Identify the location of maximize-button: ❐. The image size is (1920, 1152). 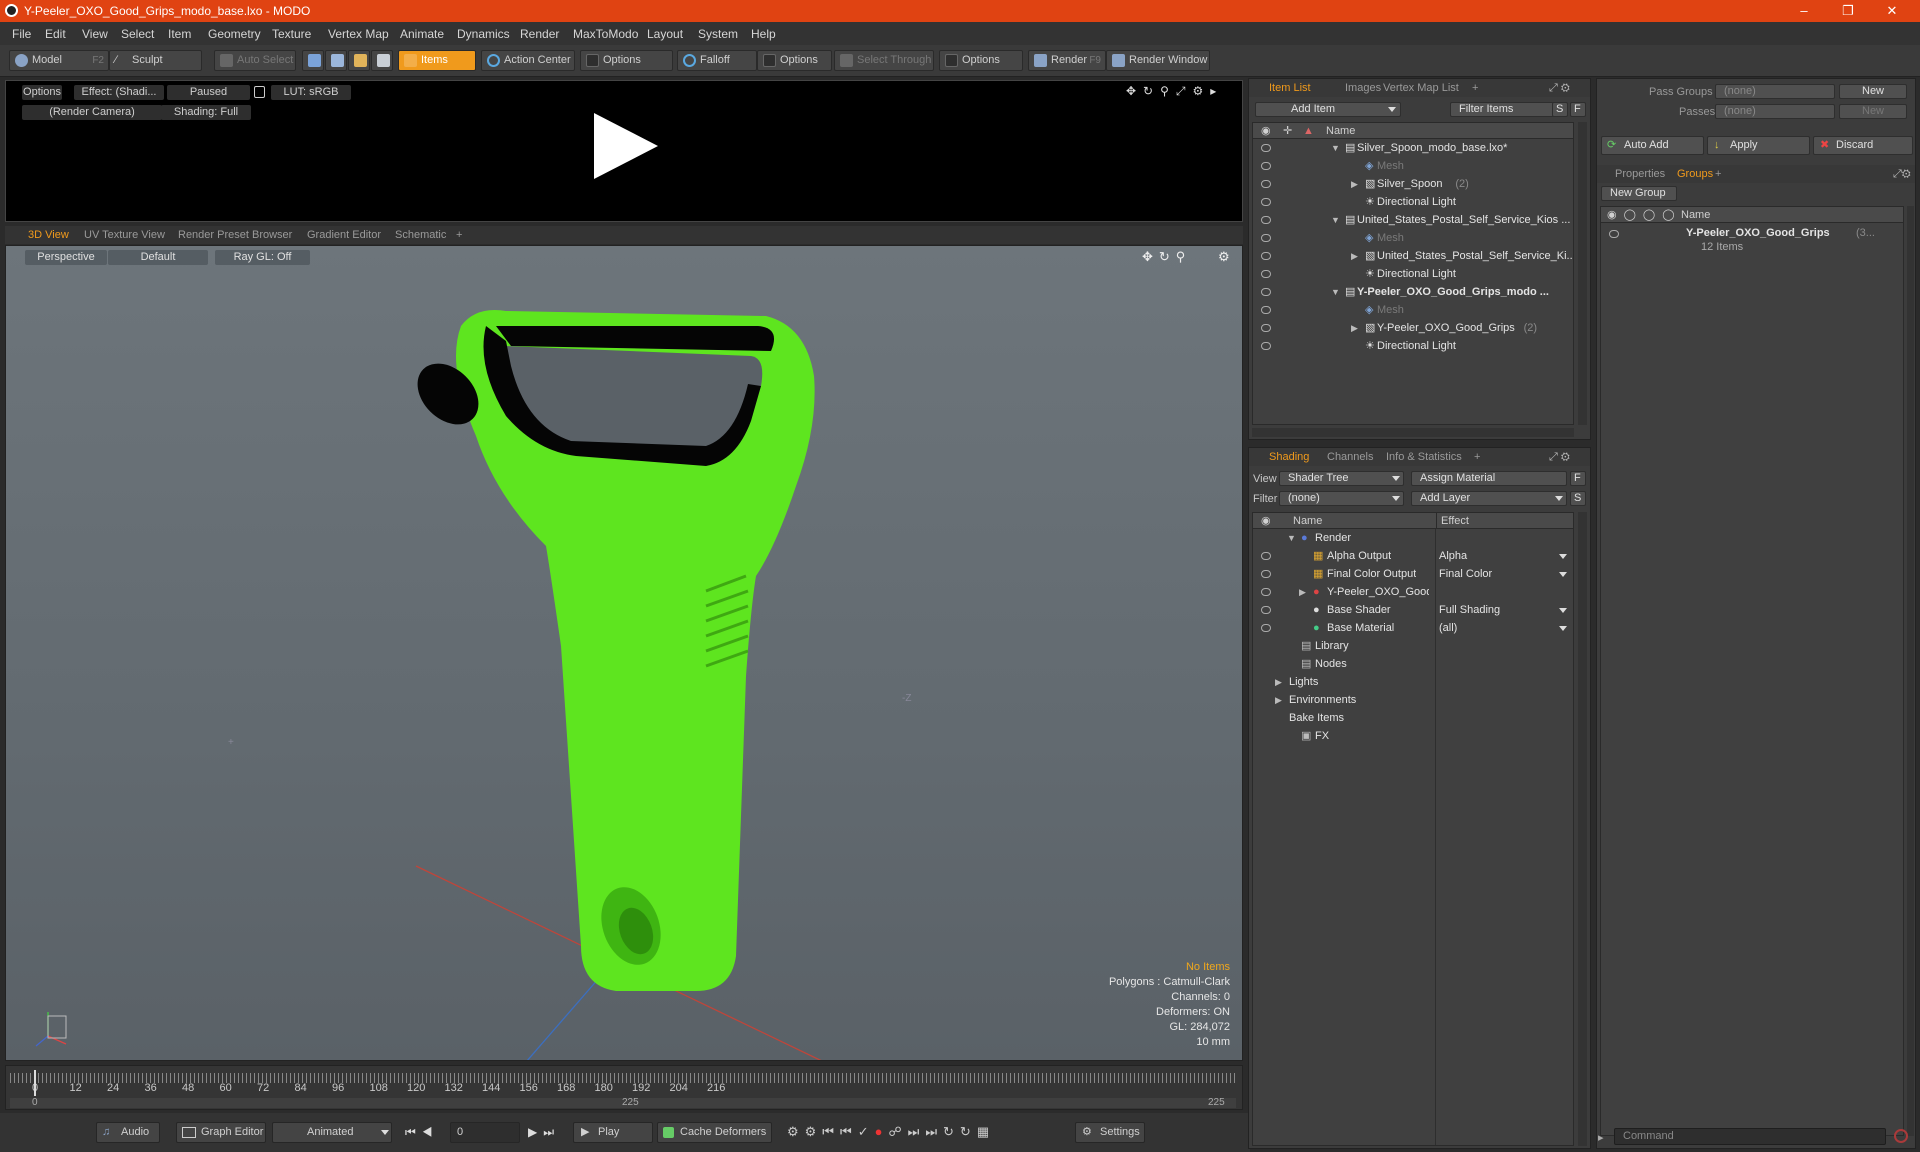
(1848, 11).